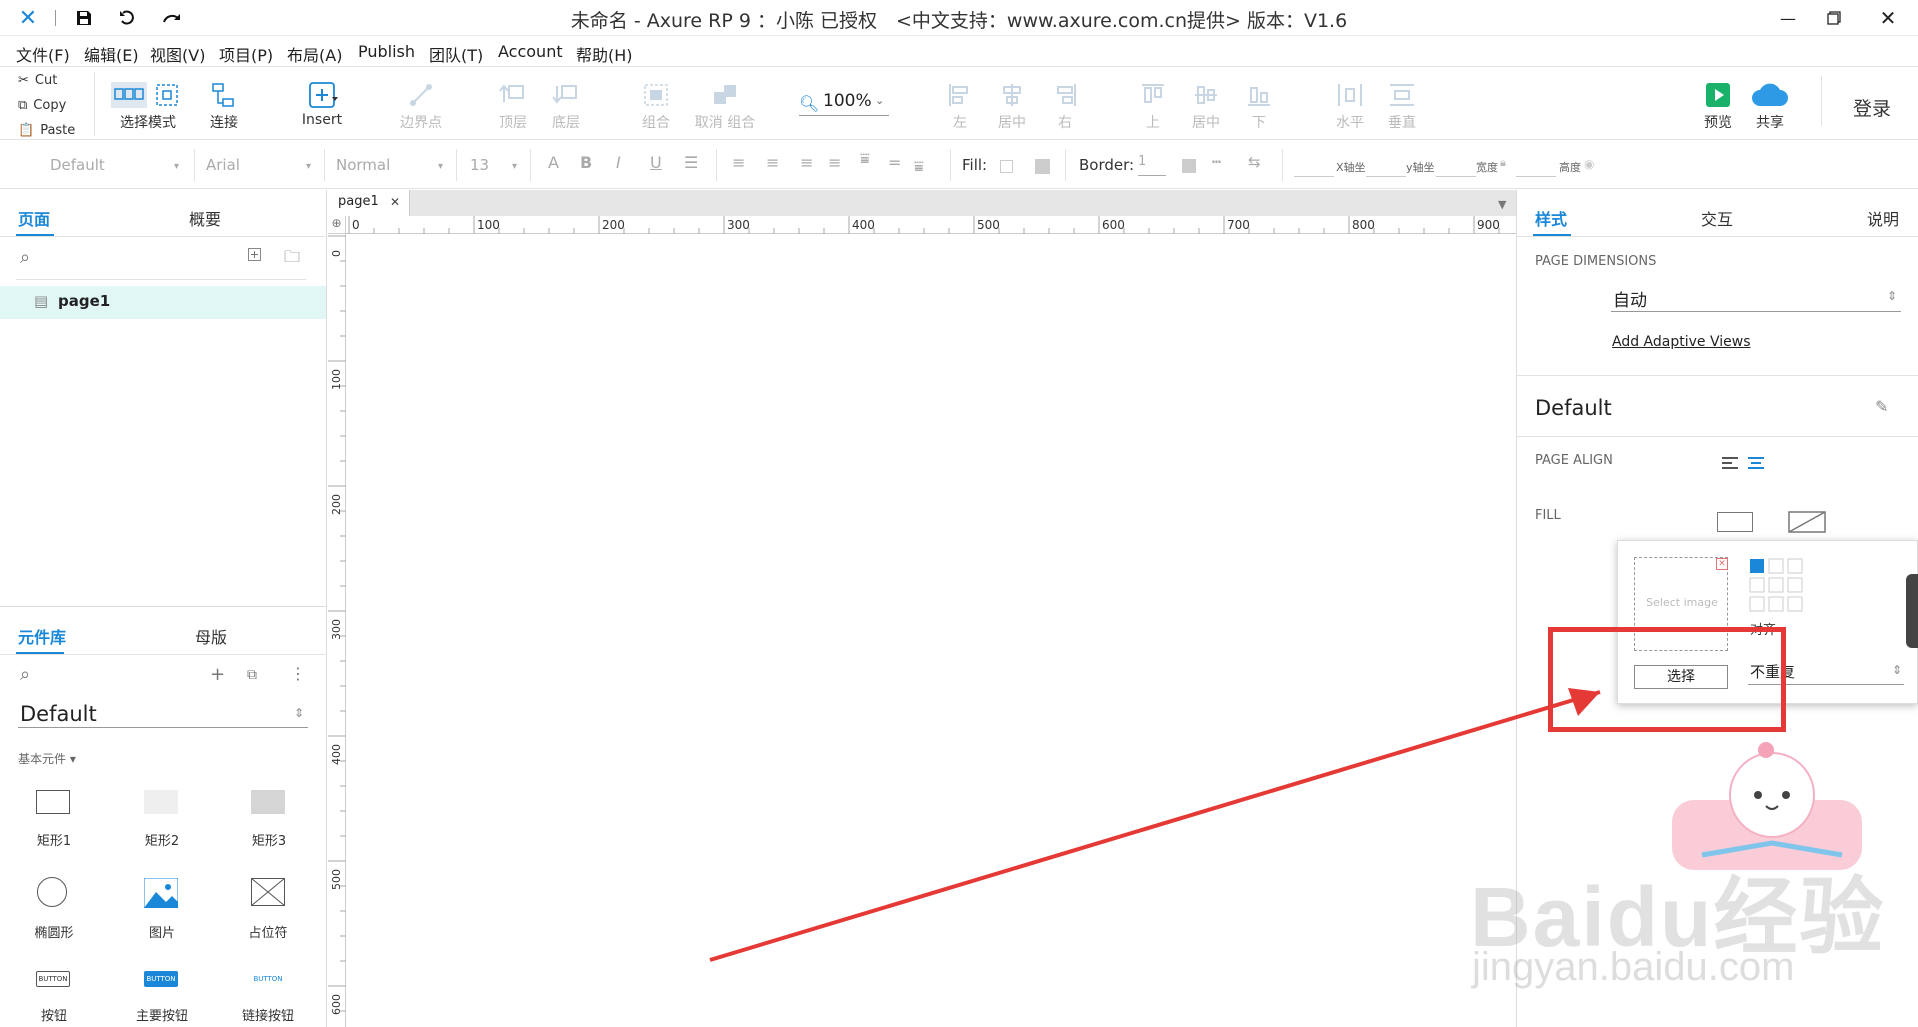 The width and height of the screenshot is (1918, 1027). Describe the element at coordinates (772, 162) in the screenshot. I see `text-align-center-icon: ≡` at that location.